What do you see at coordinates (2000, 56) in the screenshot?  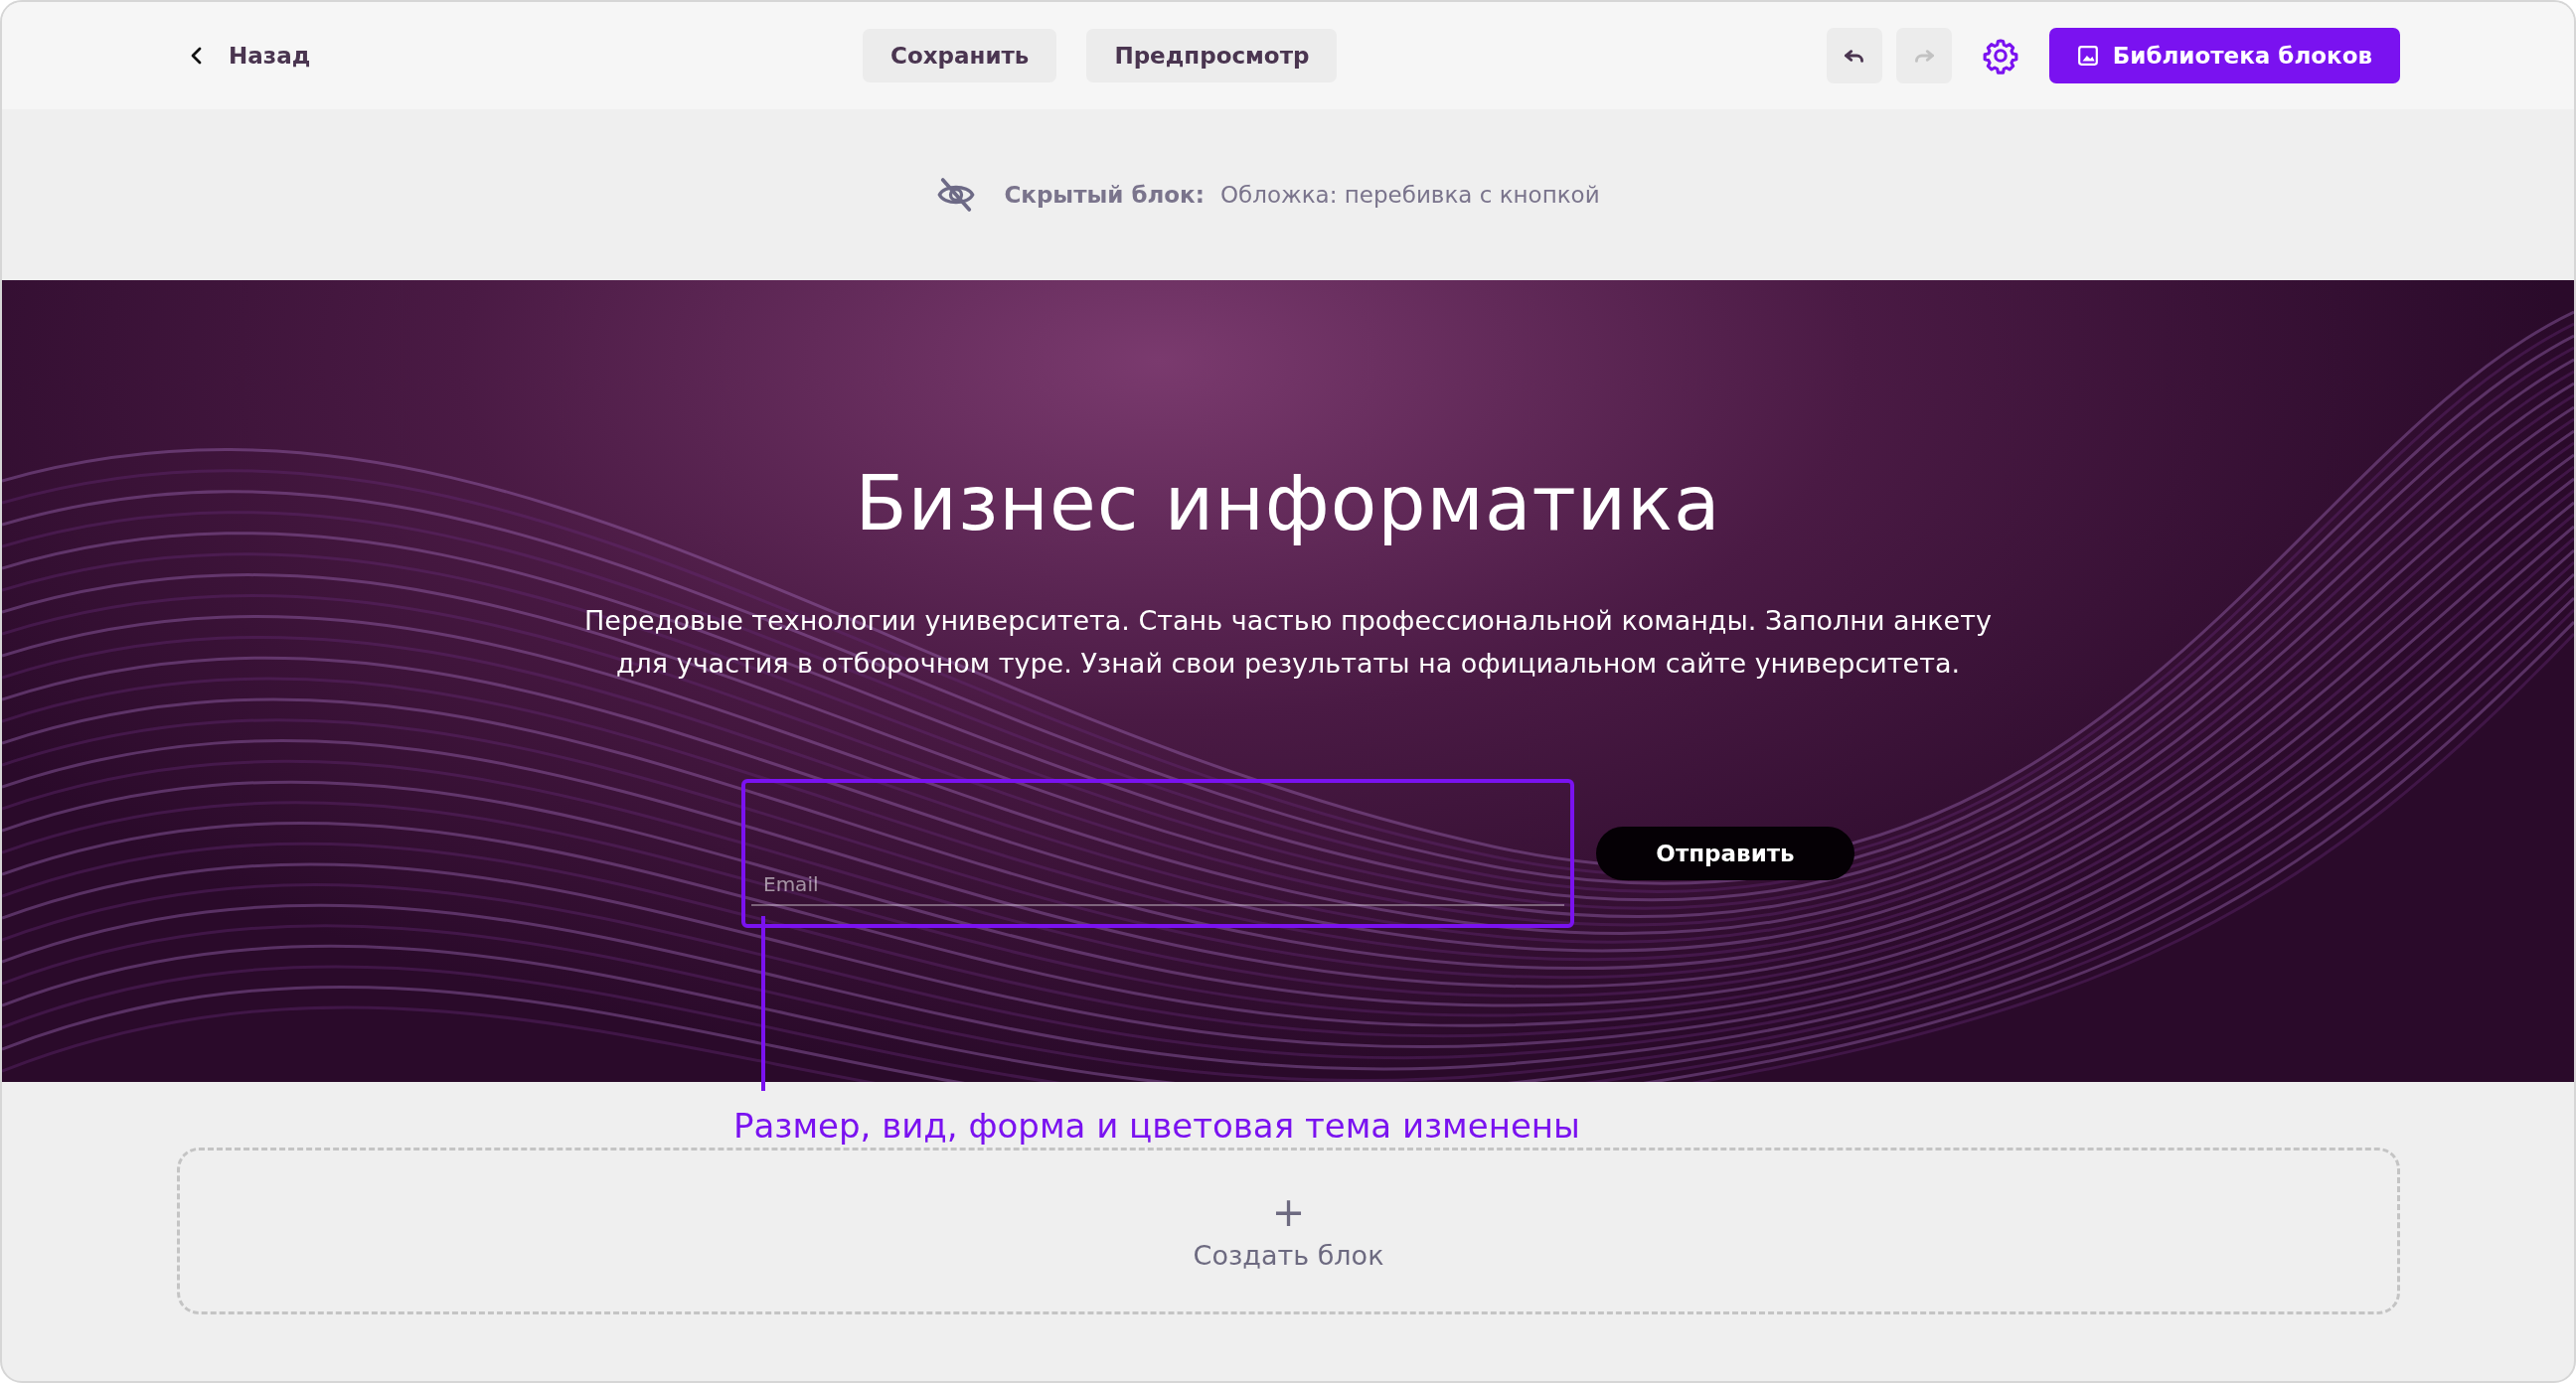 I see `settings-icon` at bounding box center [2000, 56].